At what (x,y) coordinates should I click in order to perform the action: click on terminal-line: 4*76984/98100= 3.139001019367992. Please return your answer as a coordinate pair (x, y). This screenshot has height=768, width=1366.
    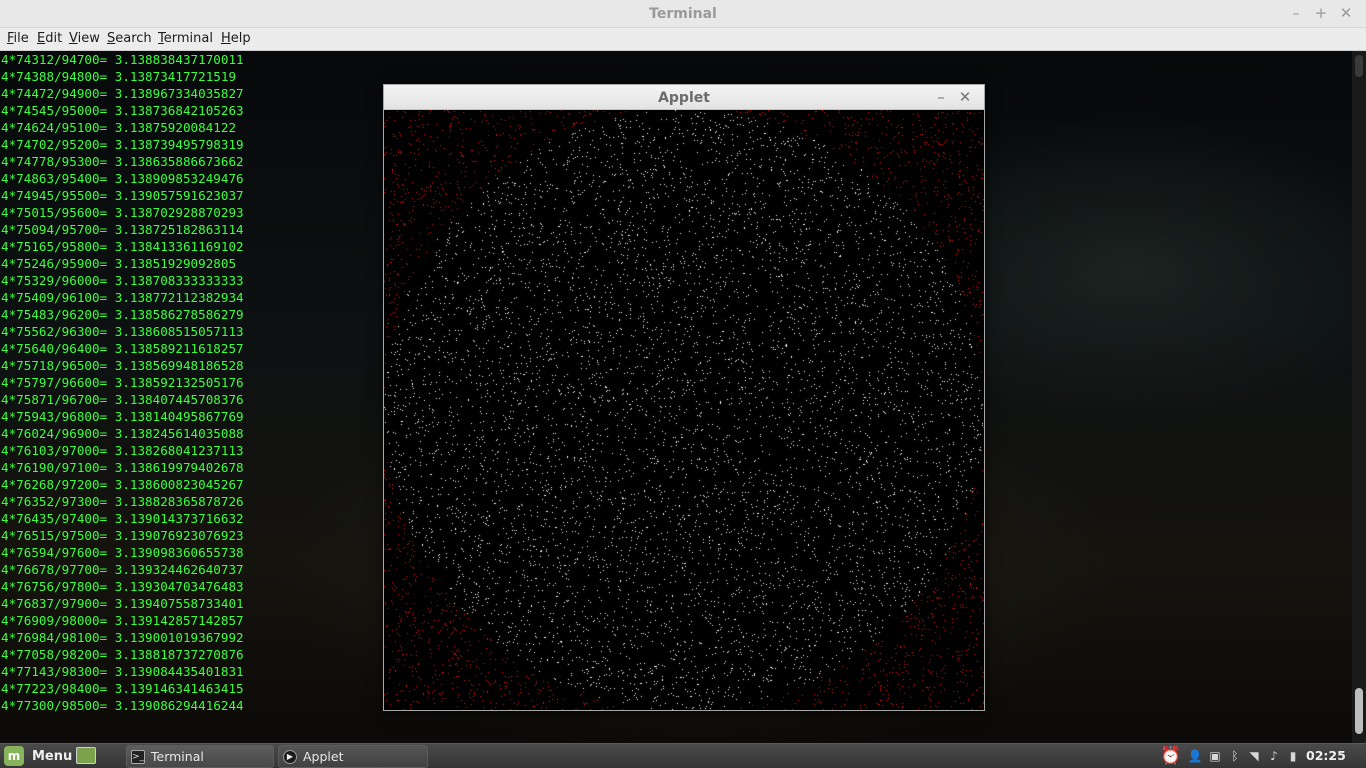
    Looking at the image, I should click on (122, 637).